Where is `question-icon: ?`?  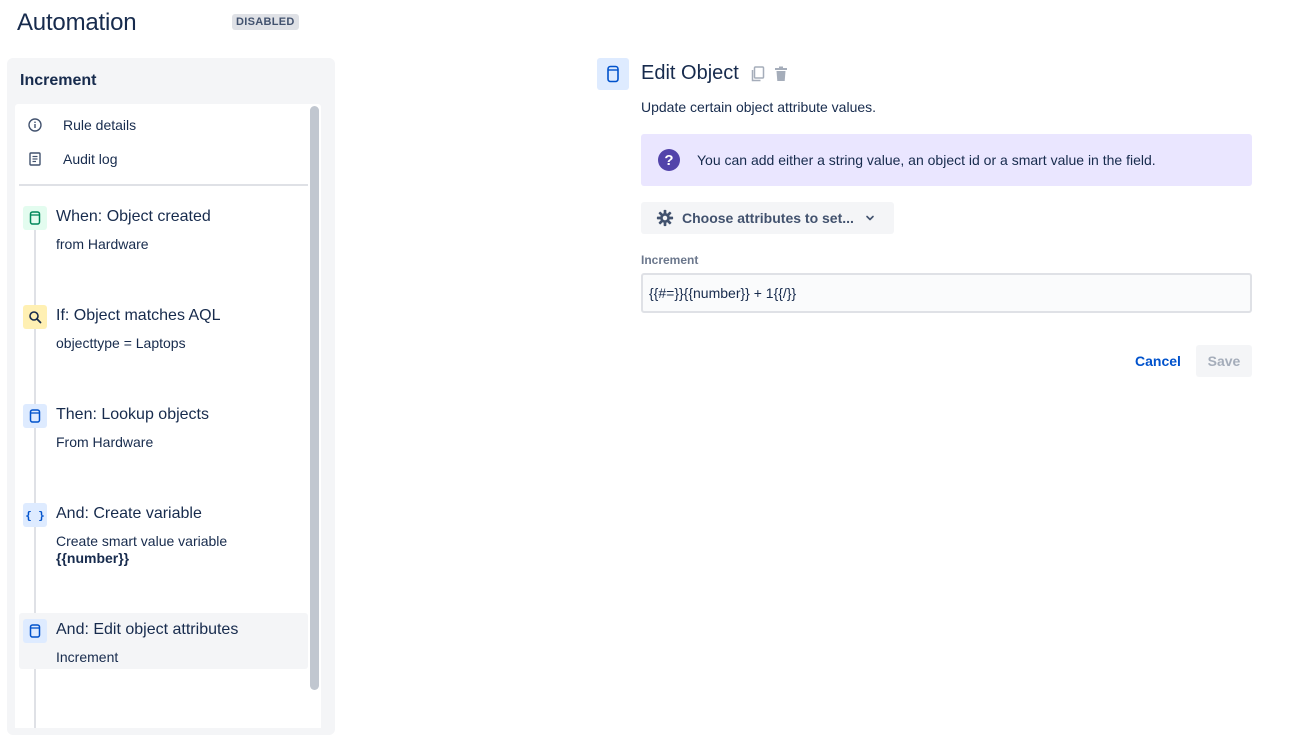 question-icon: ? is located at coordinates (669, 160).